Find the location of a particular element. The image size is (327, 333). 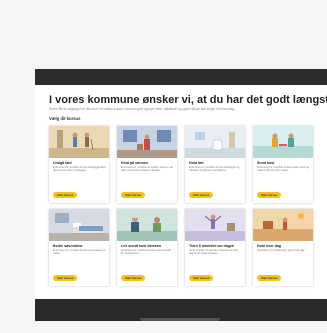

laptop-notch is located at coordinates (180, 319).